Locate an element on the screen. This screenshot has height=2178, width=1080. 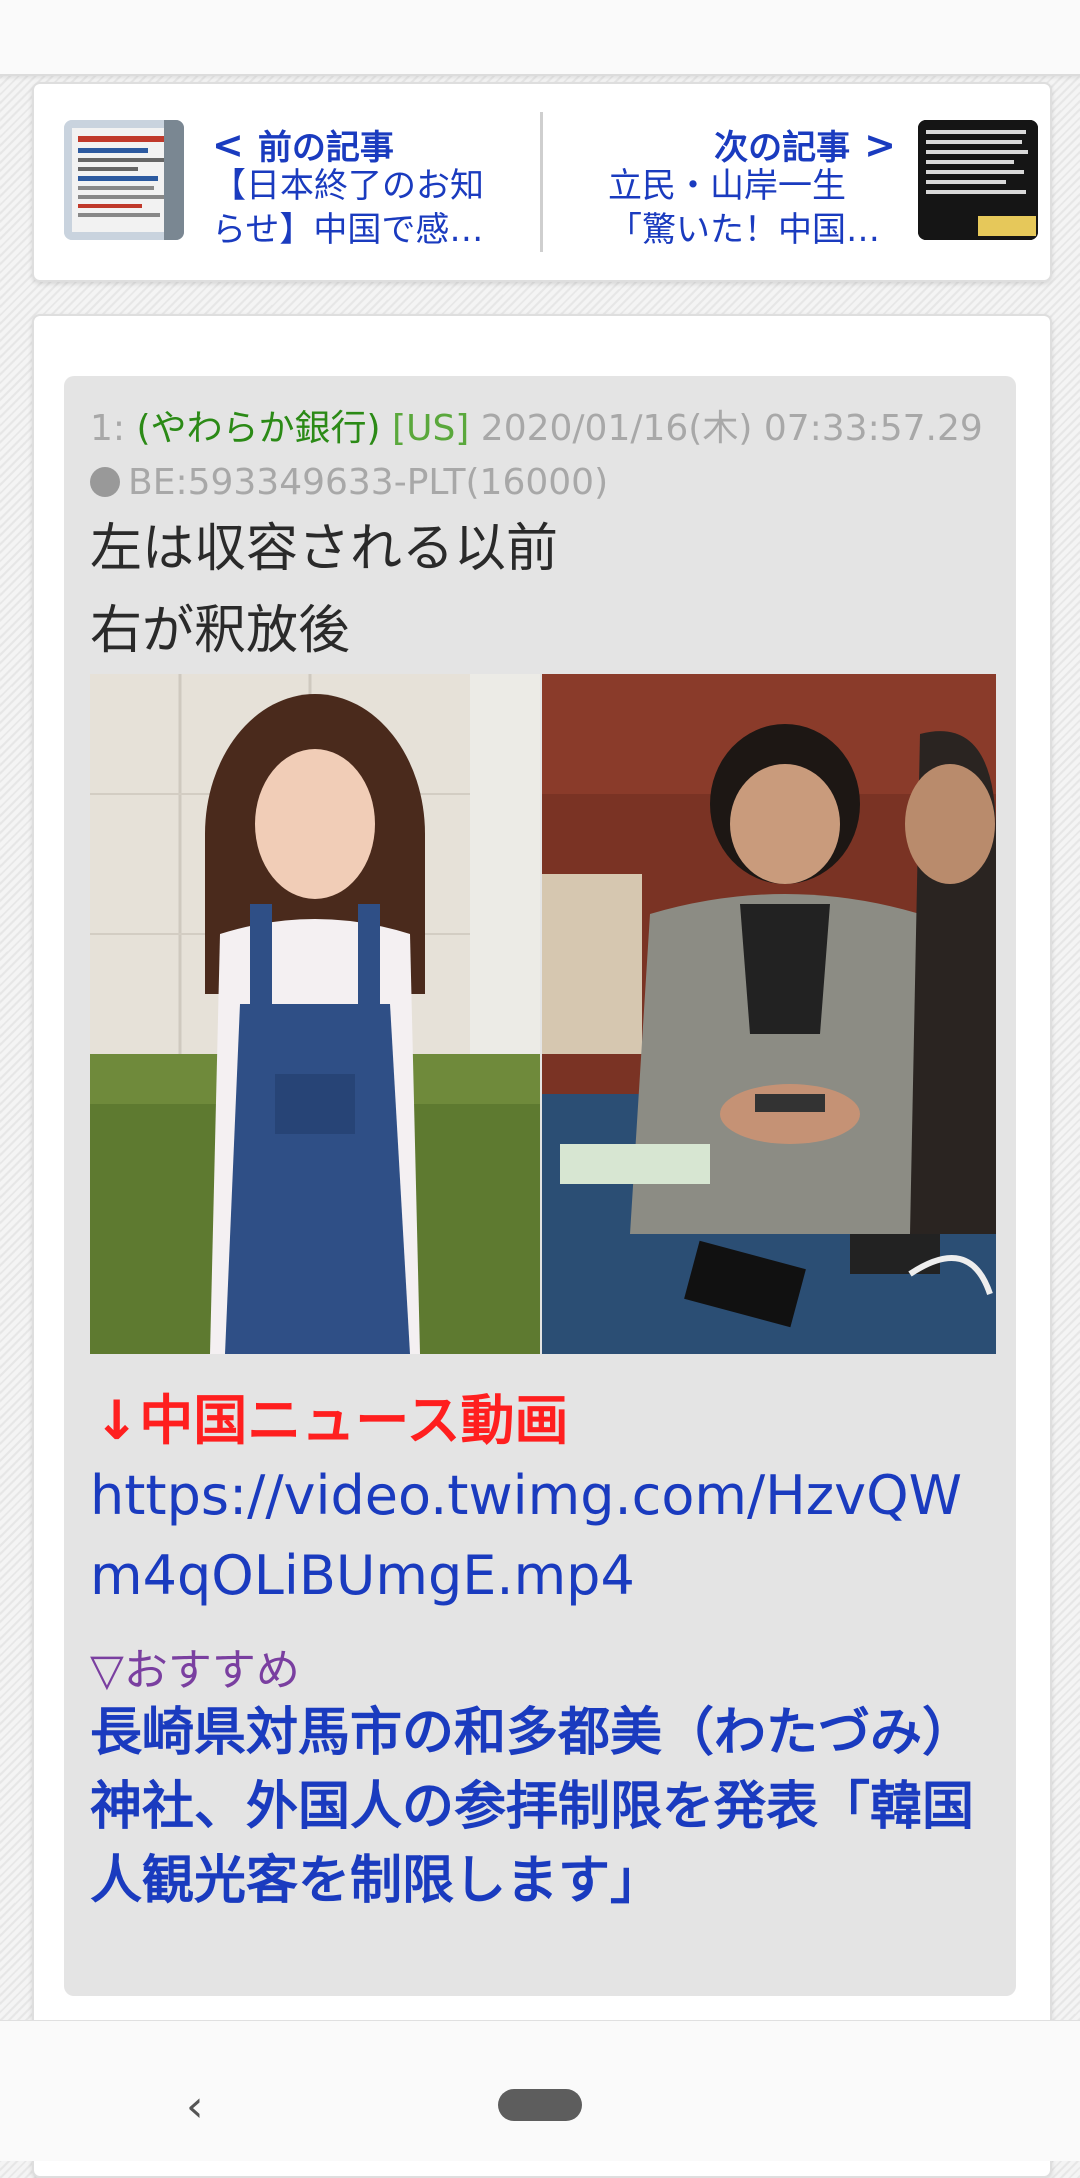
be-id: BE:593349633-PLT(16000) is located at coordinates (368, 482).